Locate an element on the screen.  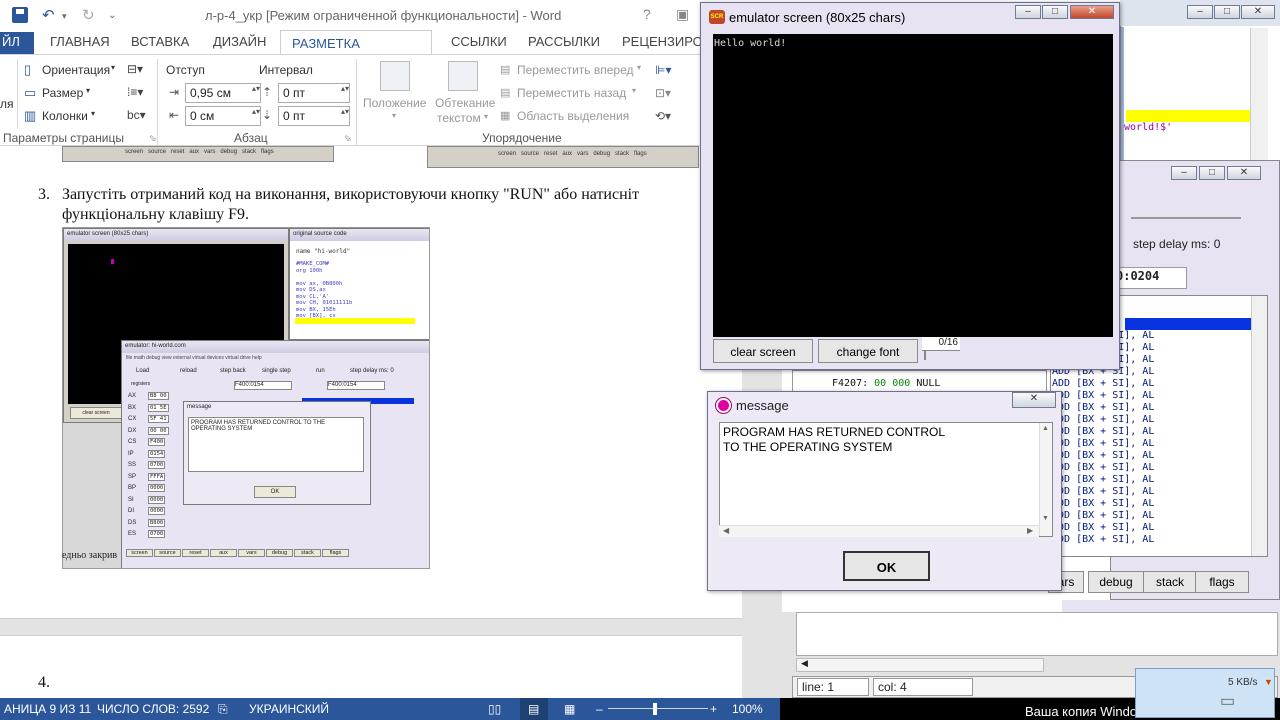
wrap-text-icon is located at coordinates (463, 76).